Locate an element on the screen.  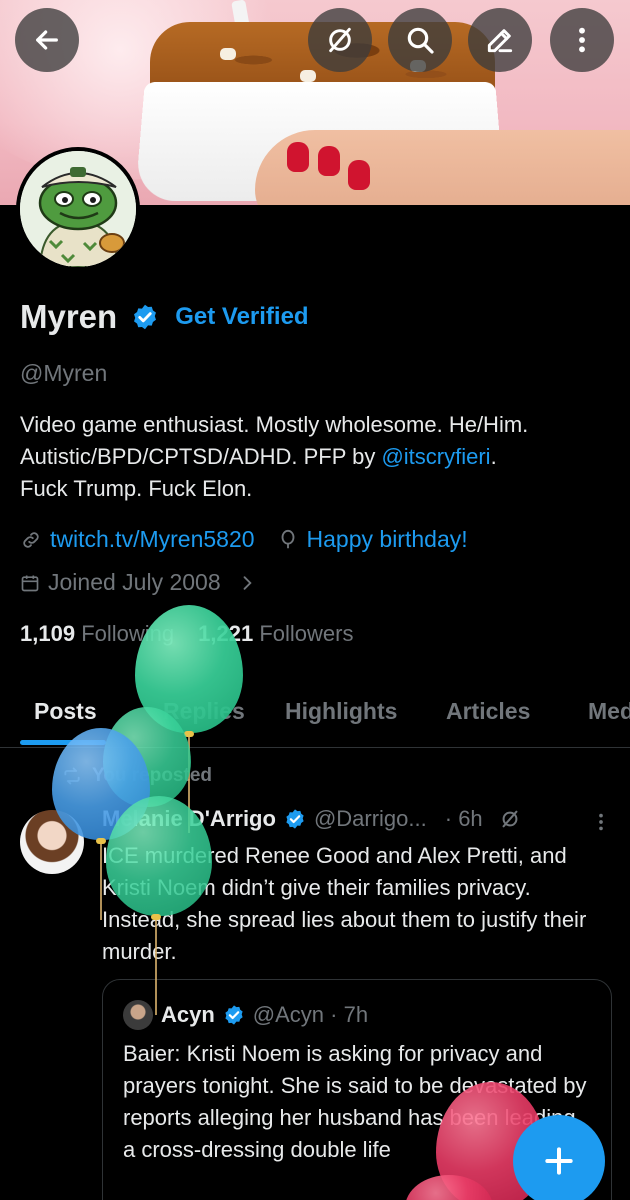
birthday-text: Happy birthday! is located at coordinates (387, 539).